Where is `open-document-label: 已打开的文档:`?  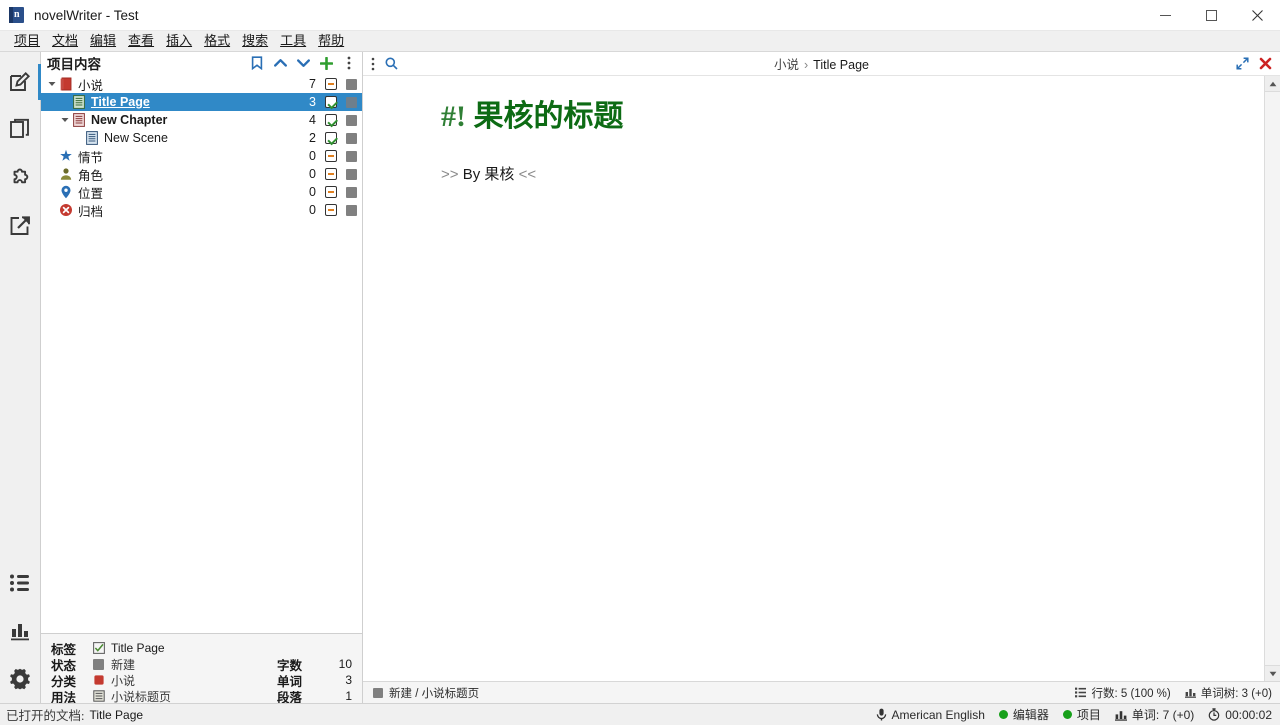 open-document-label: 已打开的文档: is located at coordinates (45, 716).